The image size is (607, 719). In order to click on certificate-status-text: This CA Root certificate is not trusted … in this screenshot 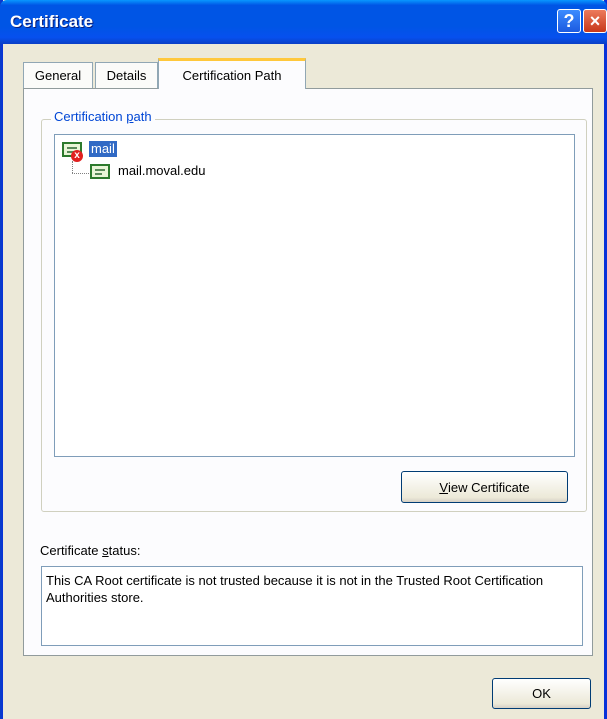, I will do `click(312, 606)`.